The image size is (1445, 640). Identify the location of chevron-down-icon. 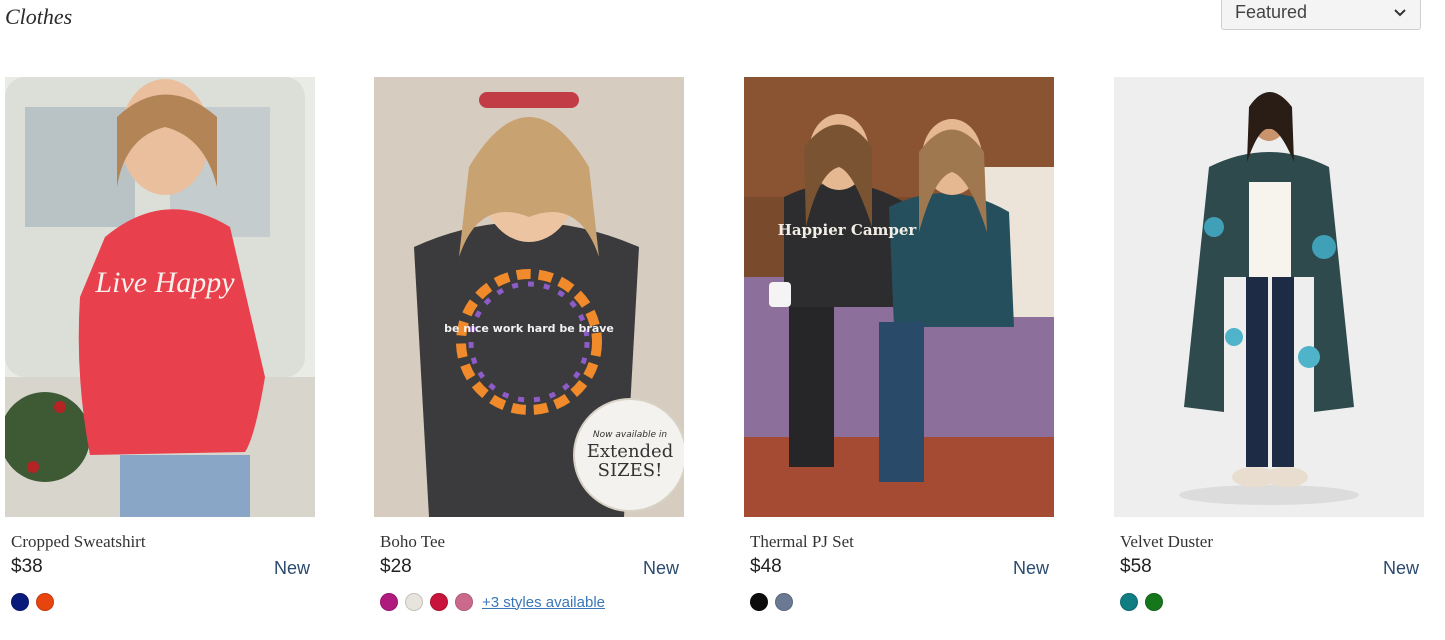
(1400, 13).